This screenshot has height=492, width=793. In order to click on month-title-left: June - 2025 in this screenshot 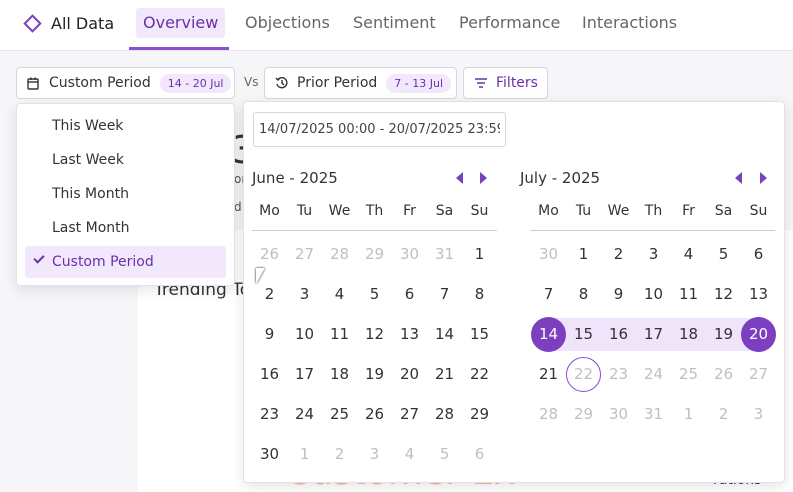, I will do `click(295, 178)`.